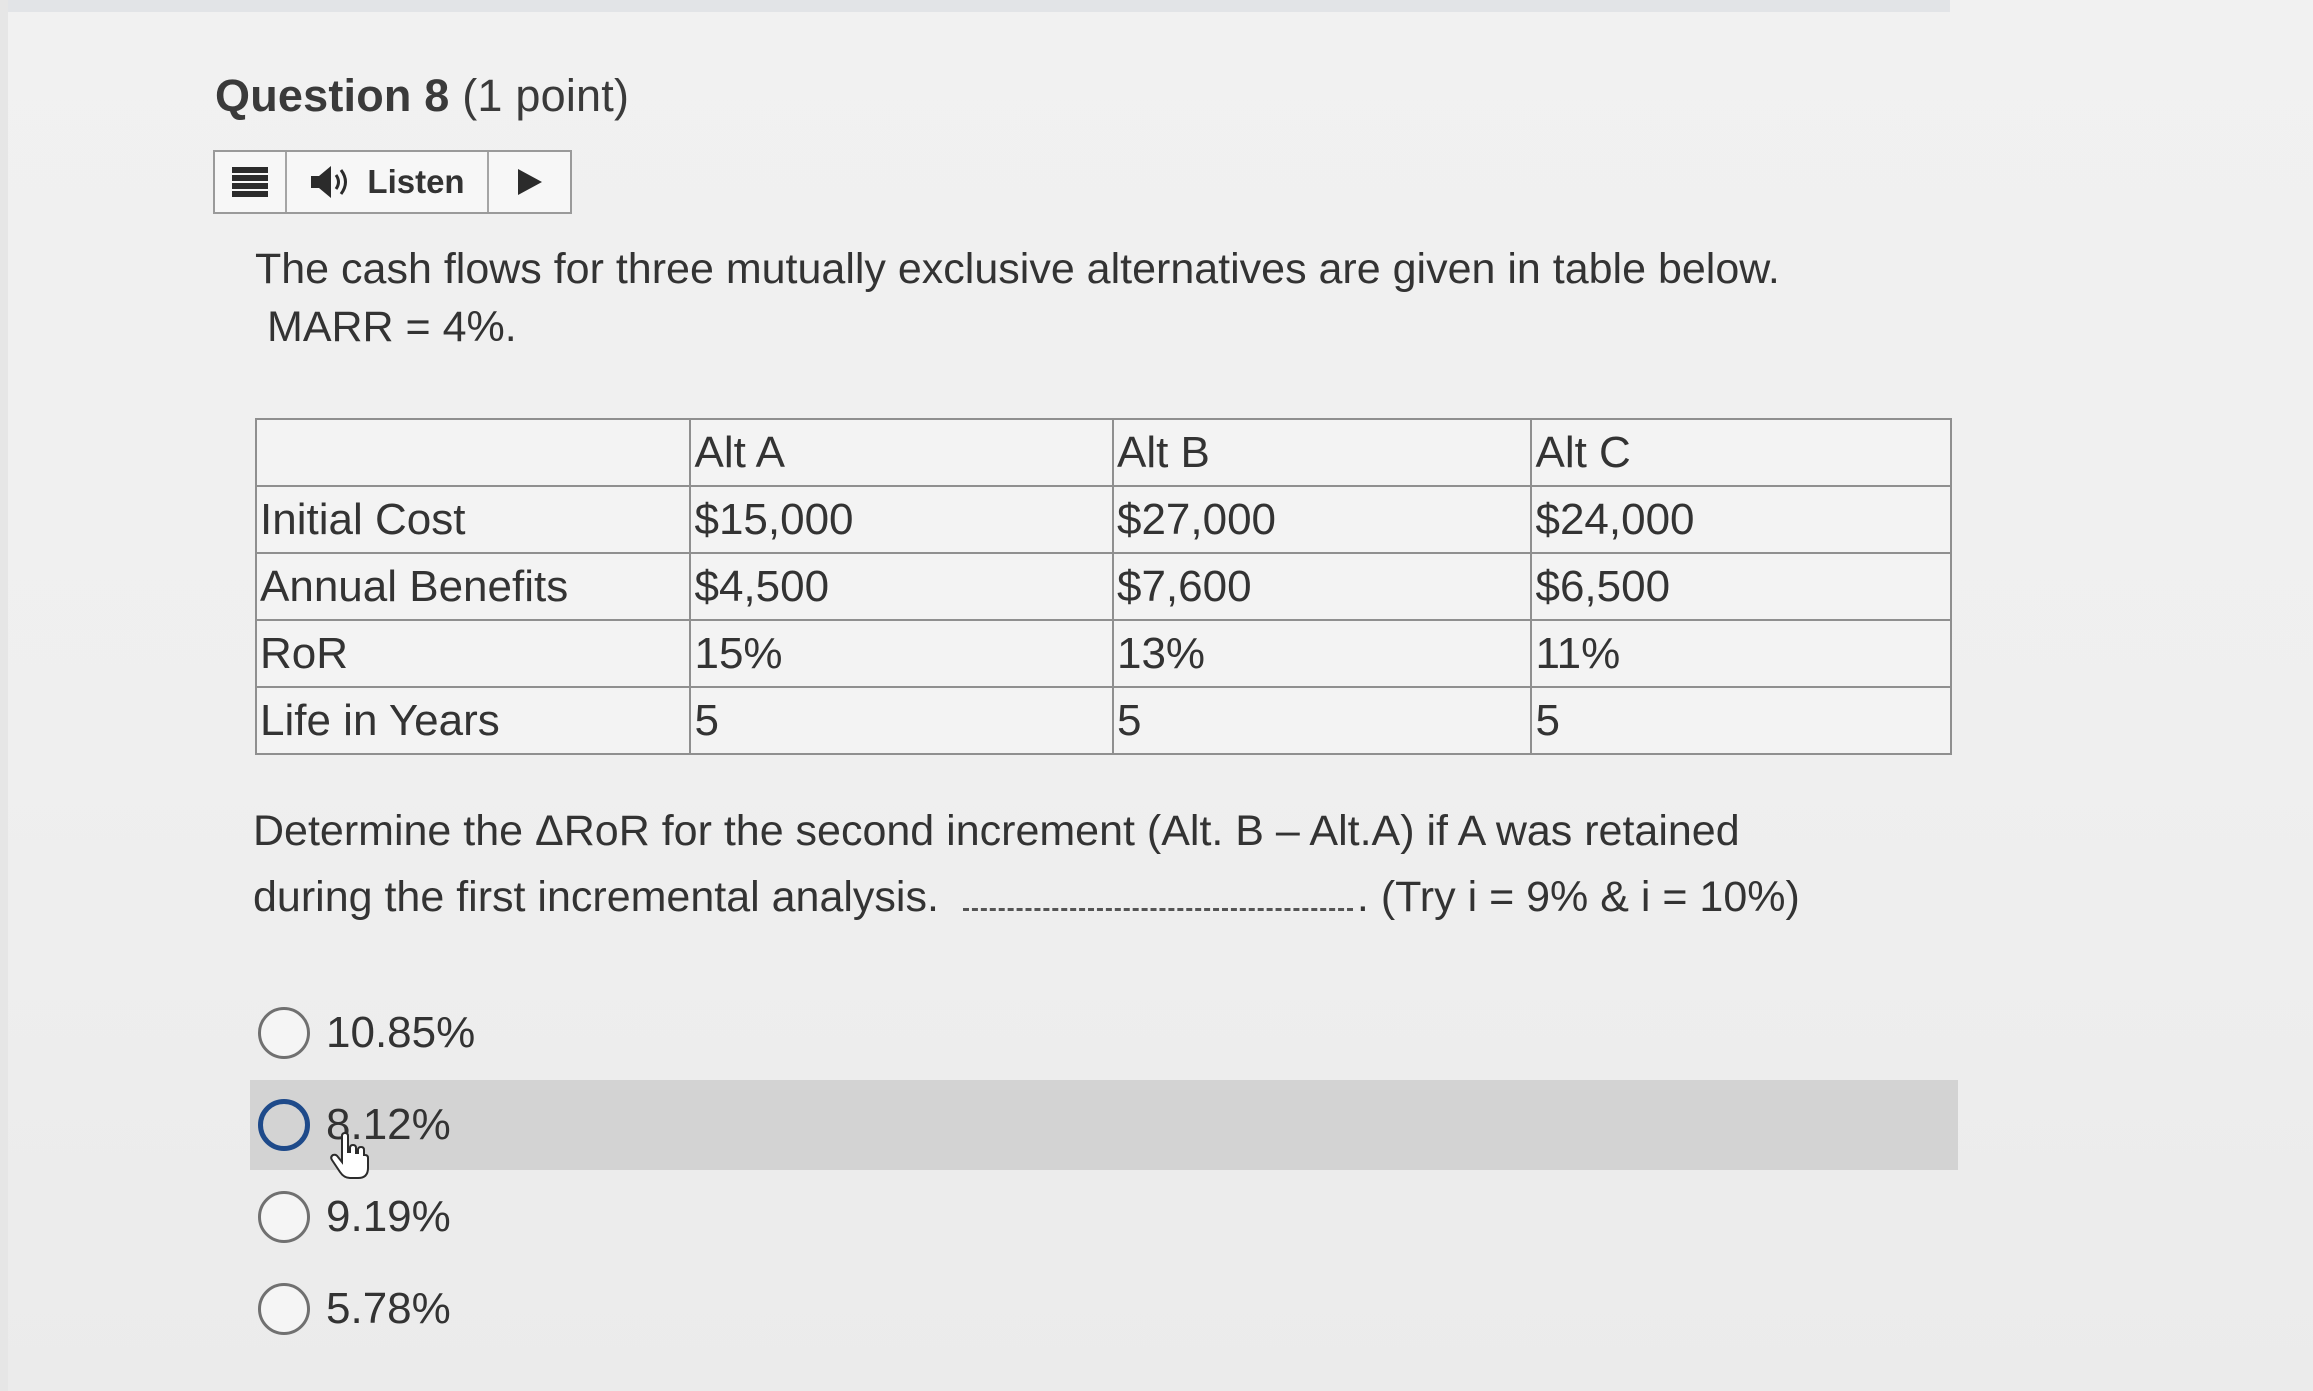 The width and height of the screenshot is (2313, 1391). I want to click on table-row-label: RoR, so click(473, 653).